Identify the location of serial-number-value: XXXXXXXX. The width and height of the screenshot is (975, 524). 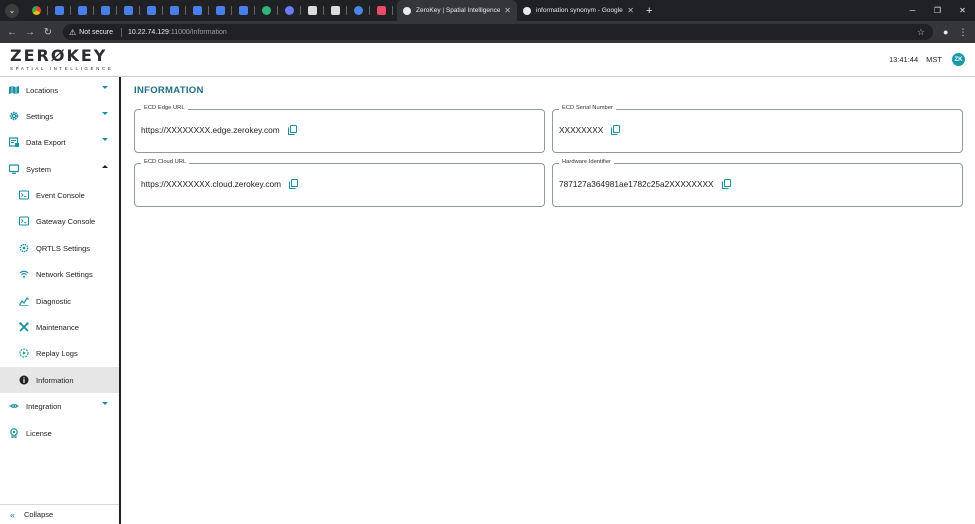
(581, 130).